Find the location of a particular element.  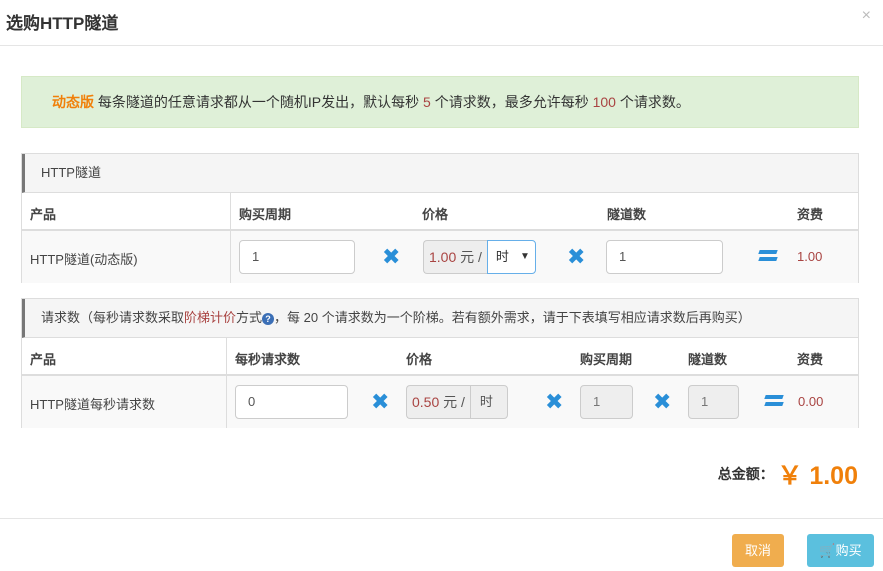

period-input: 1 is located at coordinates (297, 257).